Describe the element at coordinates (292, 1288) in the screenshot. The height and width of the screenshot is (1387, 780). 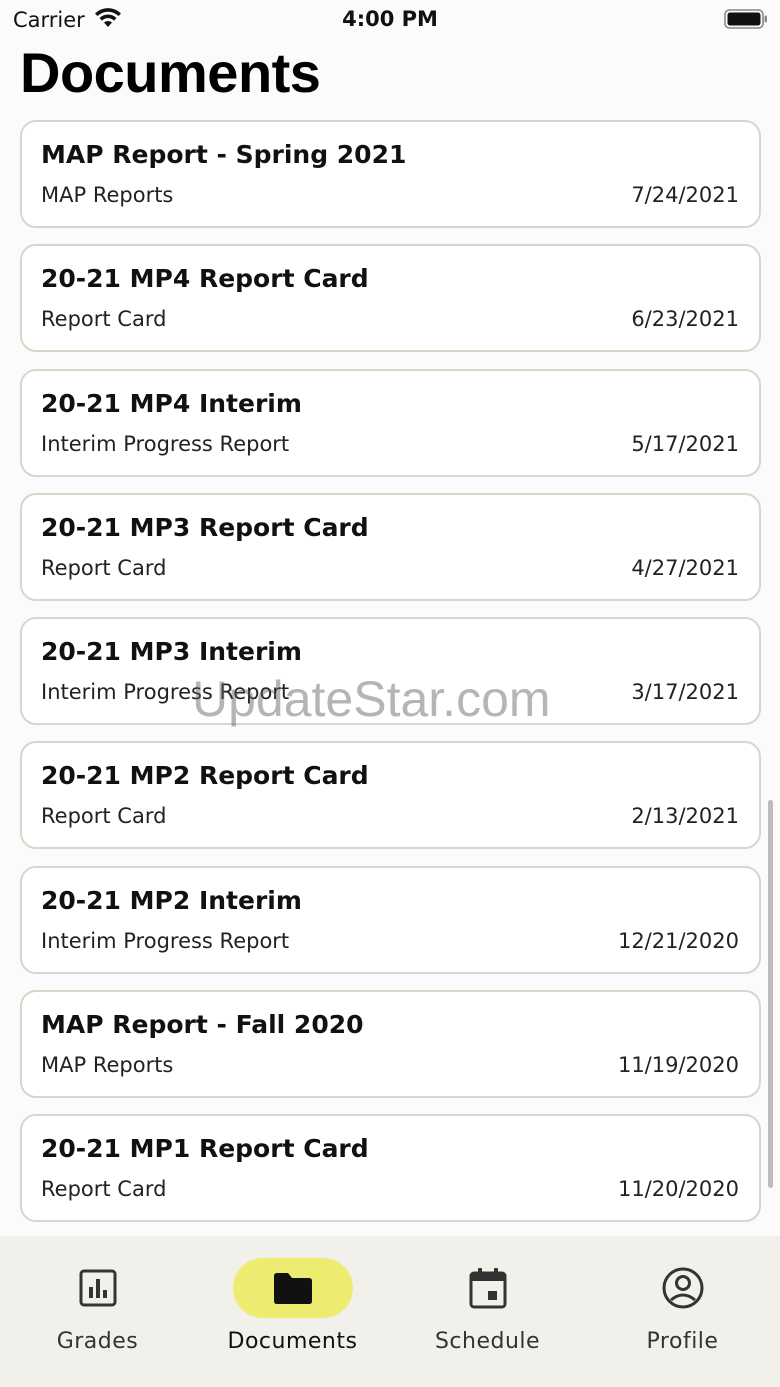
I see `folder-icon` at that location.